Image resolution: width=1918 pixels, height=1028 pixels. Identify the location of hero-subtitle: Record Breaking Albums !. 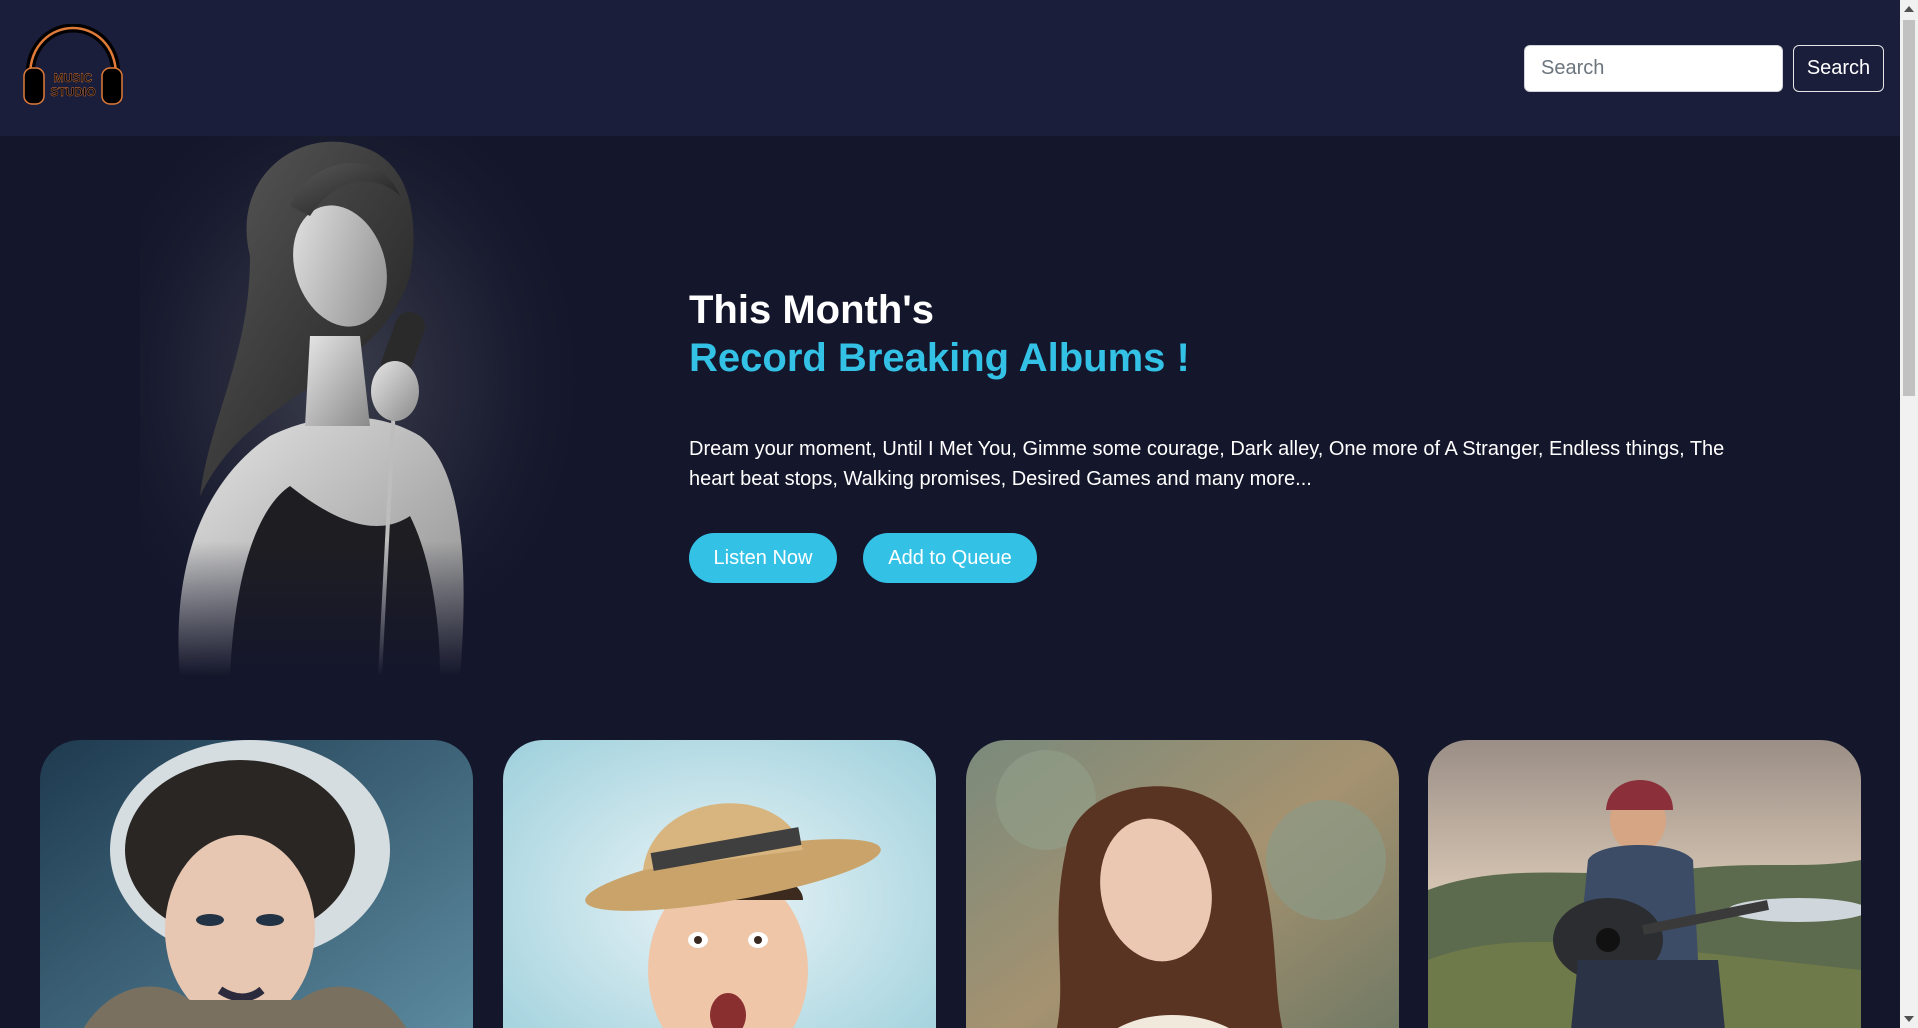
(939, 358).